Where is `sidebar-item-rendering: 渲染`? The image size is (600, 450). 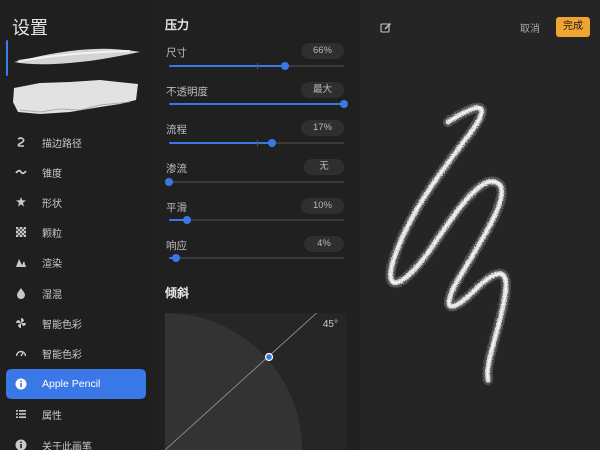
sidebar-item-rendering: 渲染 is located at coordinates (76, 262).